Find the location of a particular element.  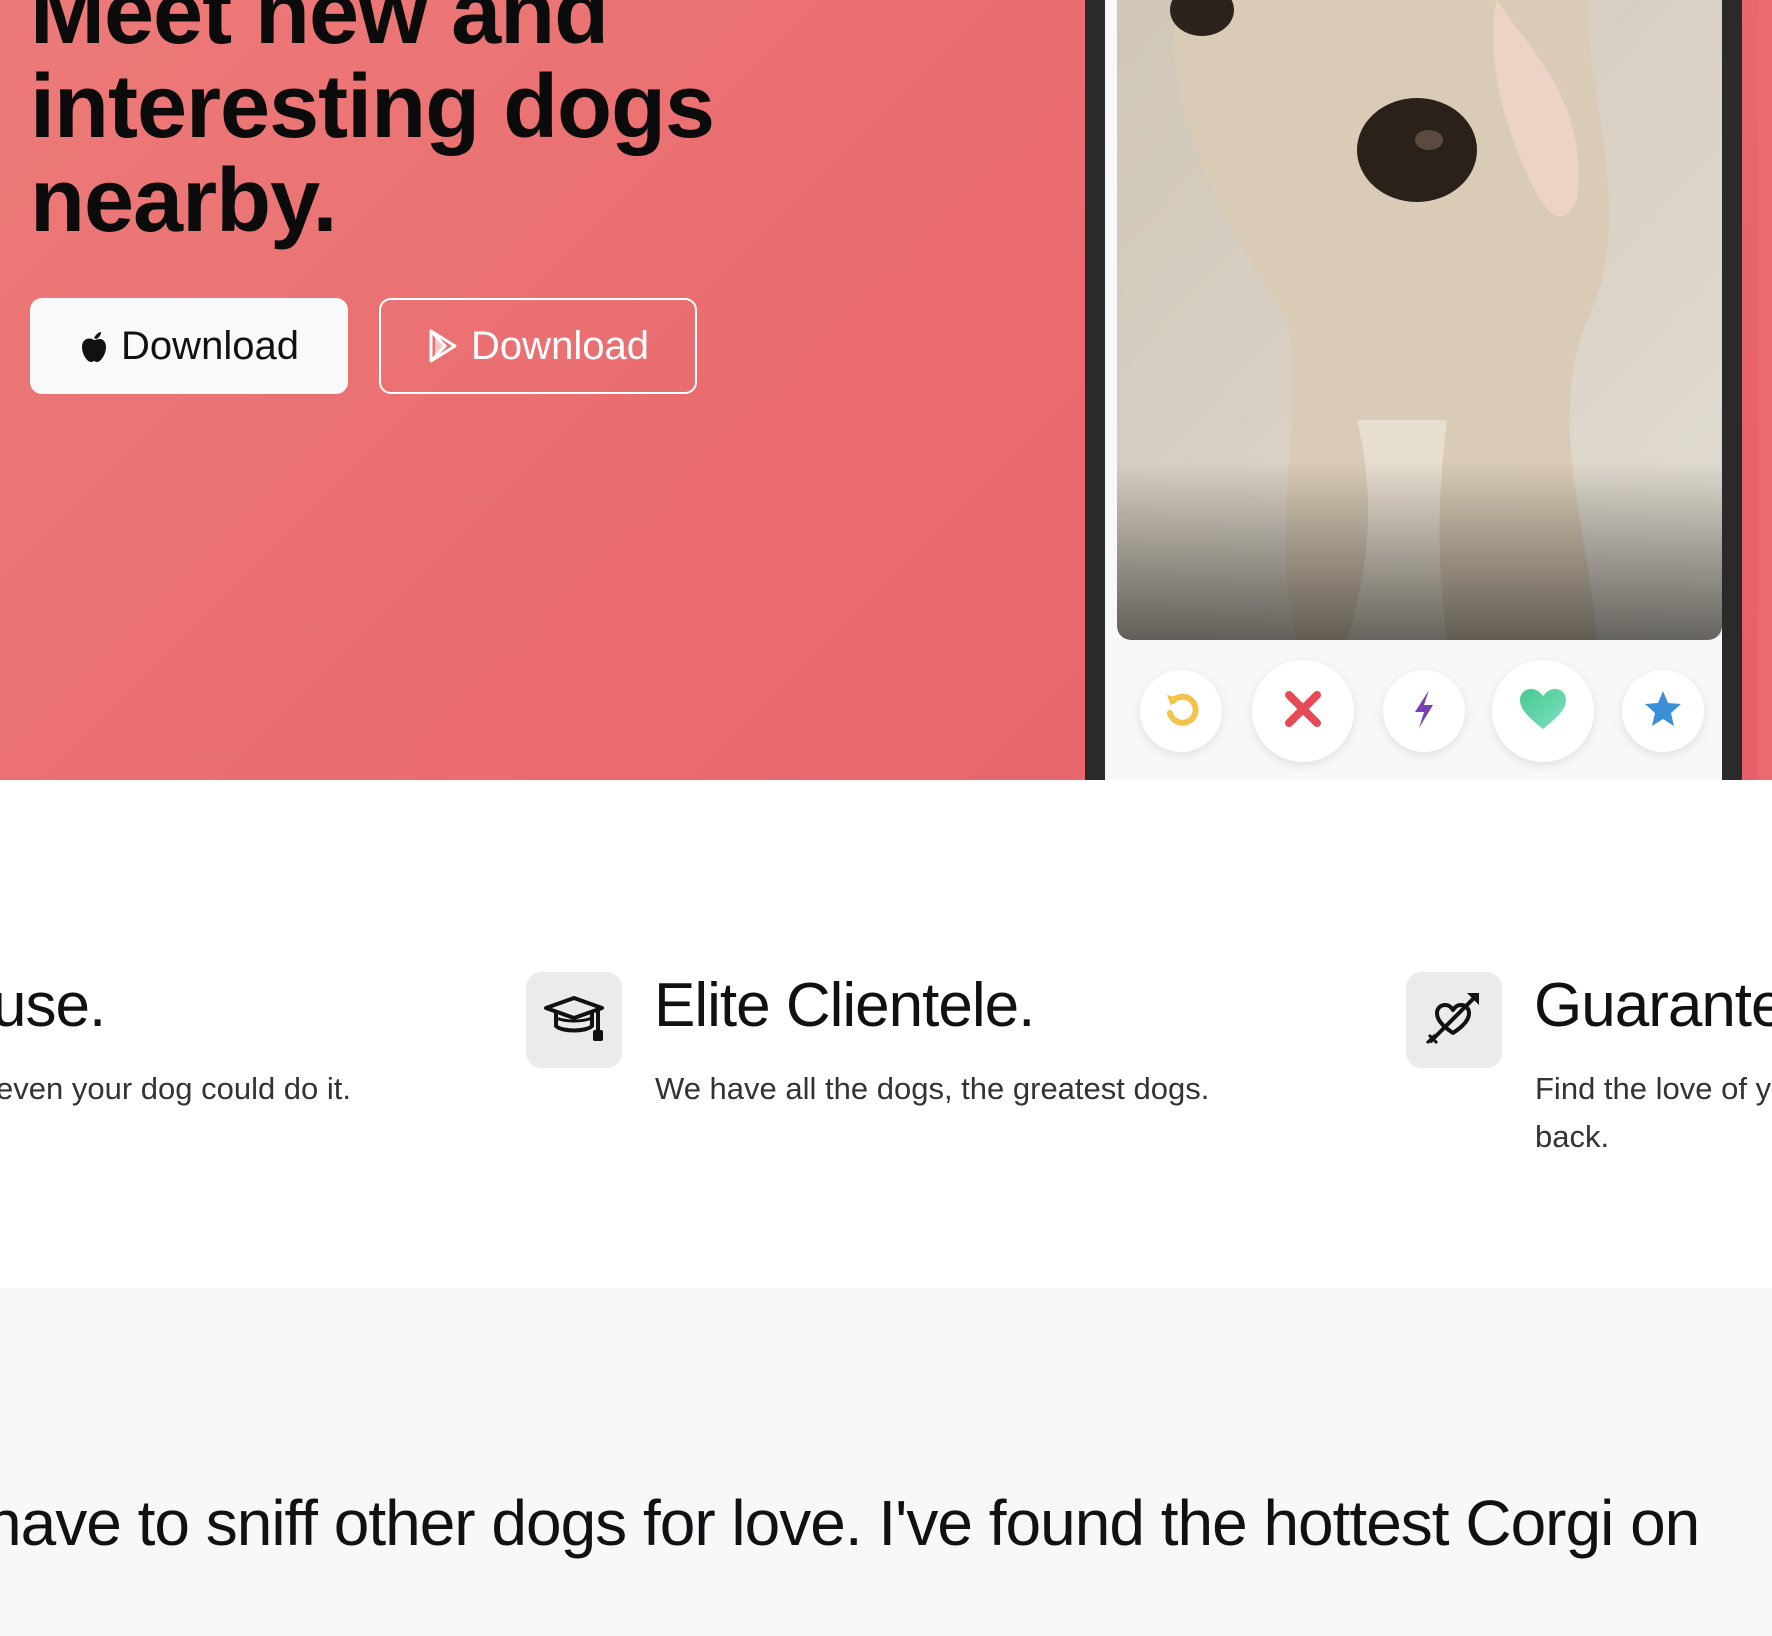

hero-title-line-3: nearby. is located at coordinates (183, 201).